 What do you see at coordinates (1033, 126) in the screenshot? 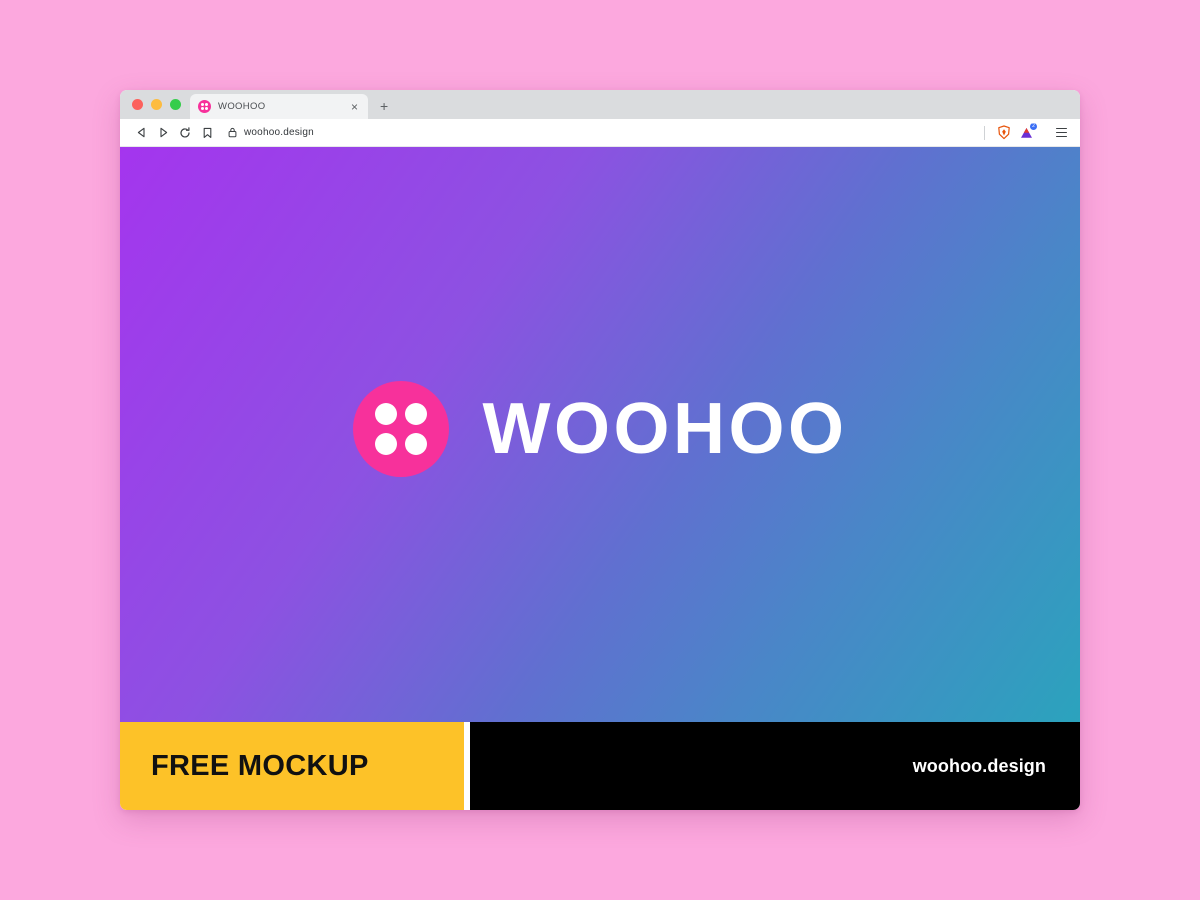
I see `extension-badge: 2` at bounding box center [1033, 126].